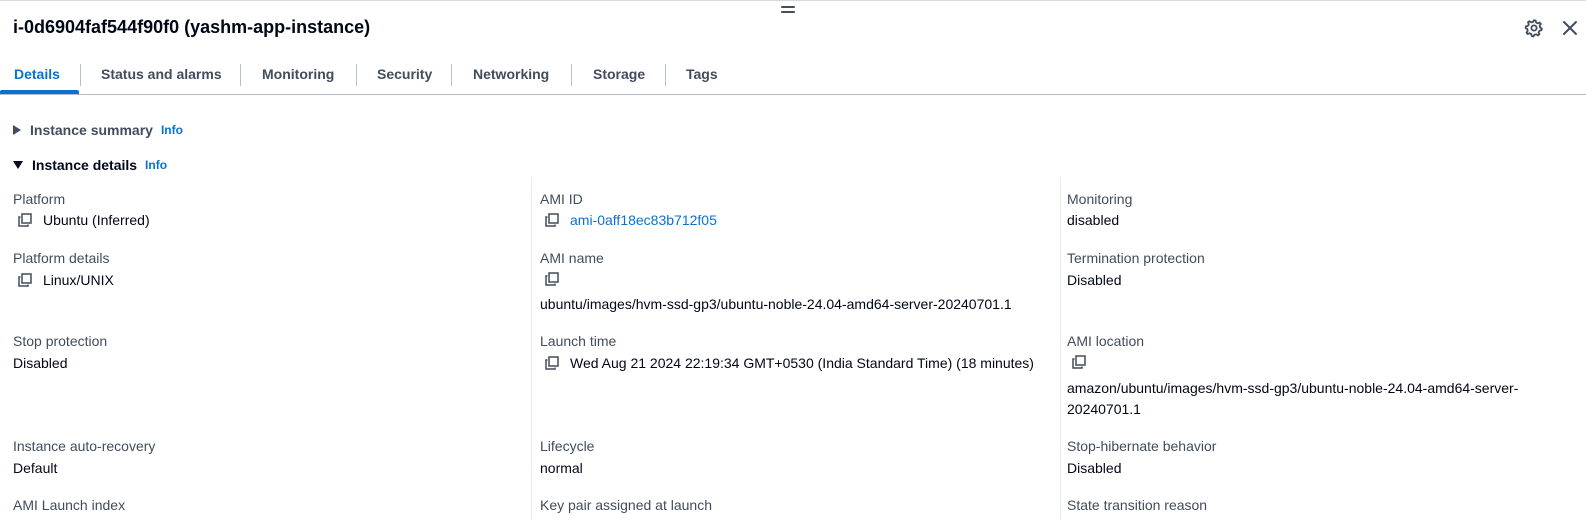 The image size is (1586, 520). What do you see at coordinates (35, 468) in the screenshot?
I see `instance-auto-recovery-value: Default` at bounding box center [35, 468].